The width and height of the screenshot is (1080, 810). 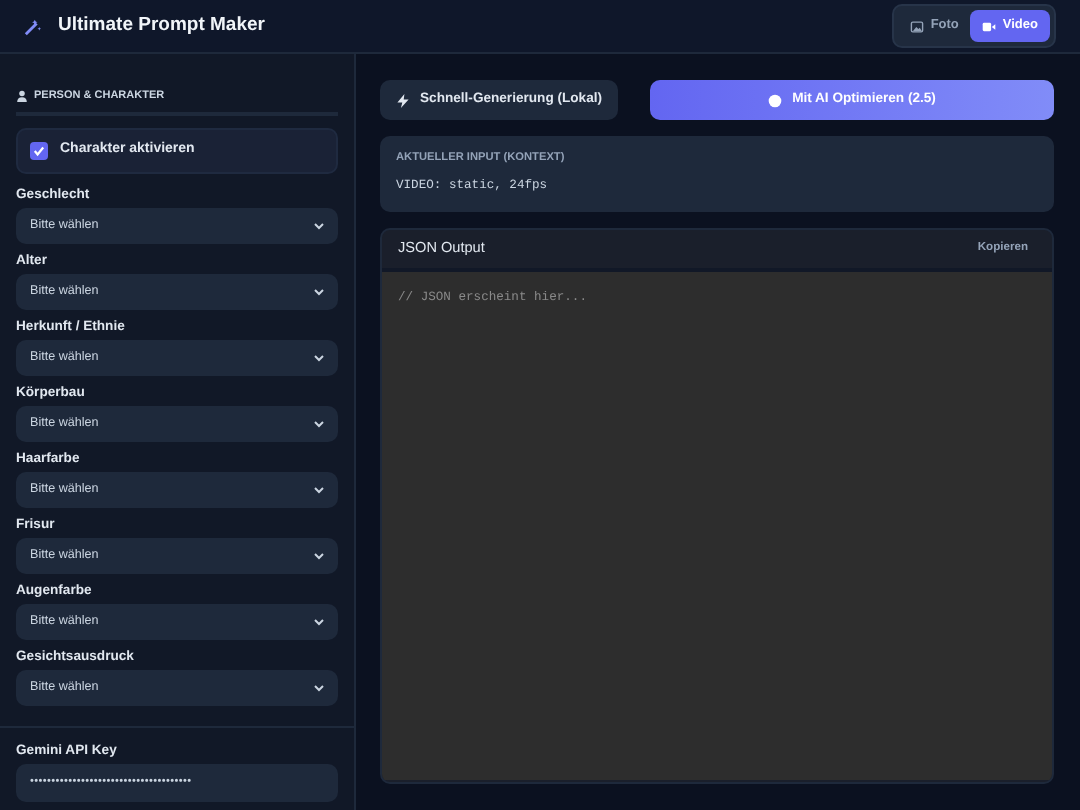 What do you see at coordinates (917, 26) in the screenshot?
I see `image-icon` at bounding box center [917, 26].